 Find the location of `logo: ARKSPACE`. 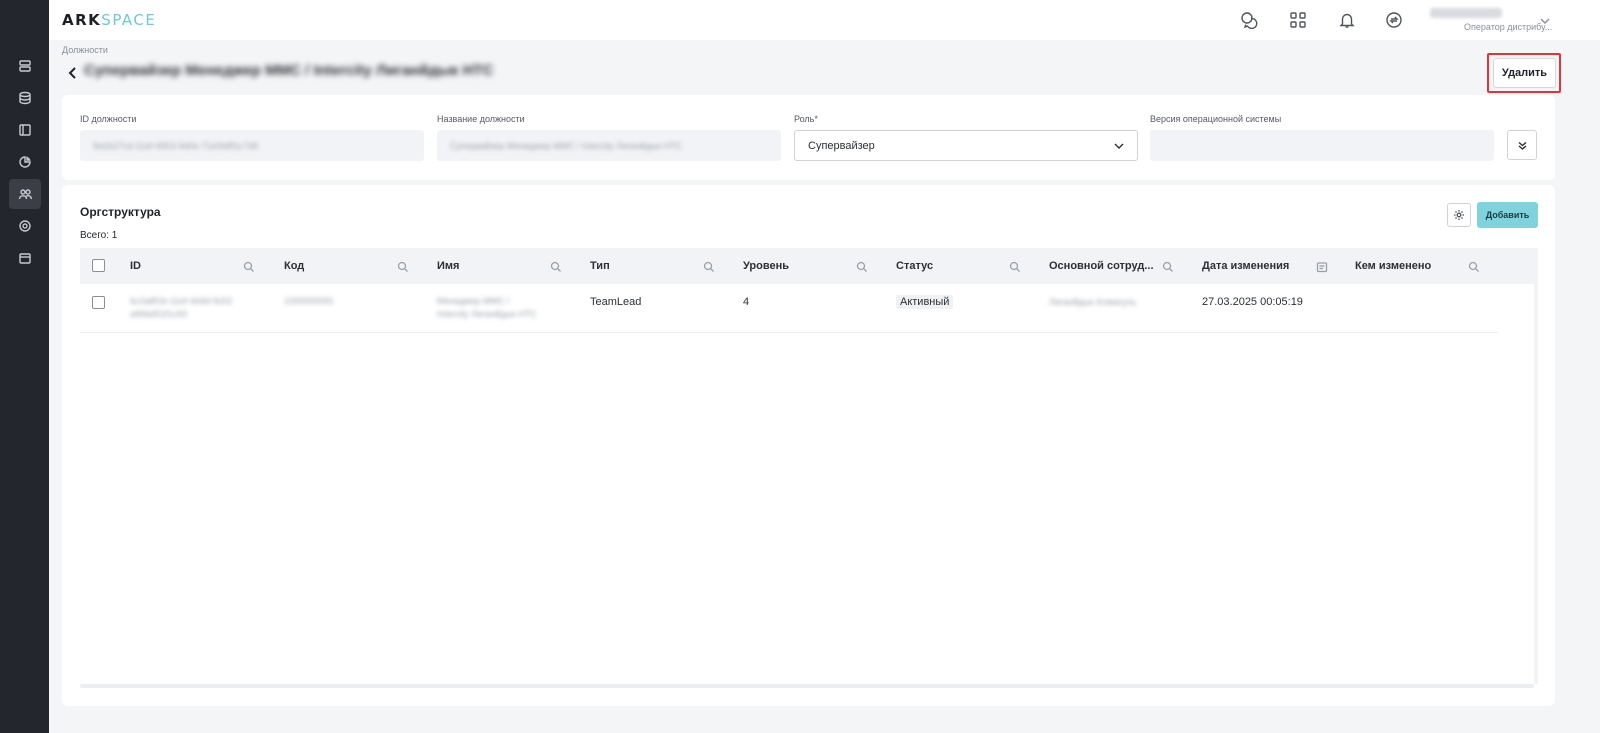

logo: ARKSPACE is located at coordinates (109, 20).